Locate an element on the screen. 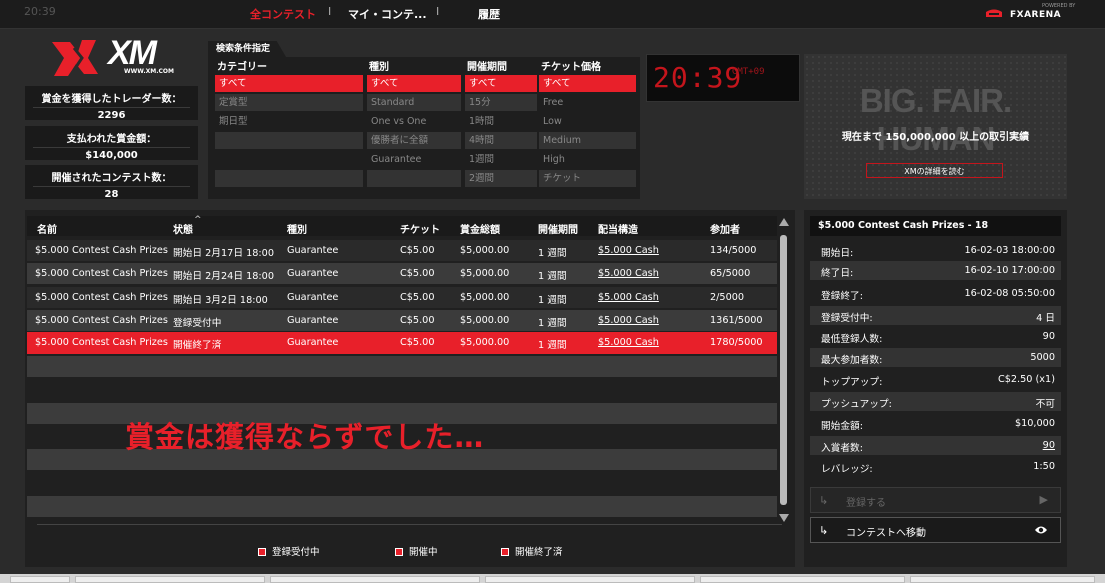  filter-option: 1週間 is located at coordinates (501, 159).